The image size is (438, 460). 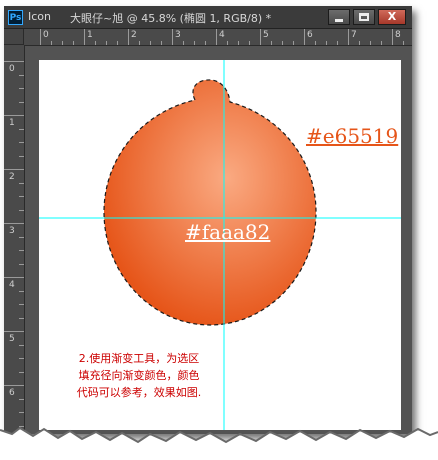 What do you see at coordinates (39, 16) in the screenshot?
I see `document-tab-name: Icon` at bounding box center [39, 16].